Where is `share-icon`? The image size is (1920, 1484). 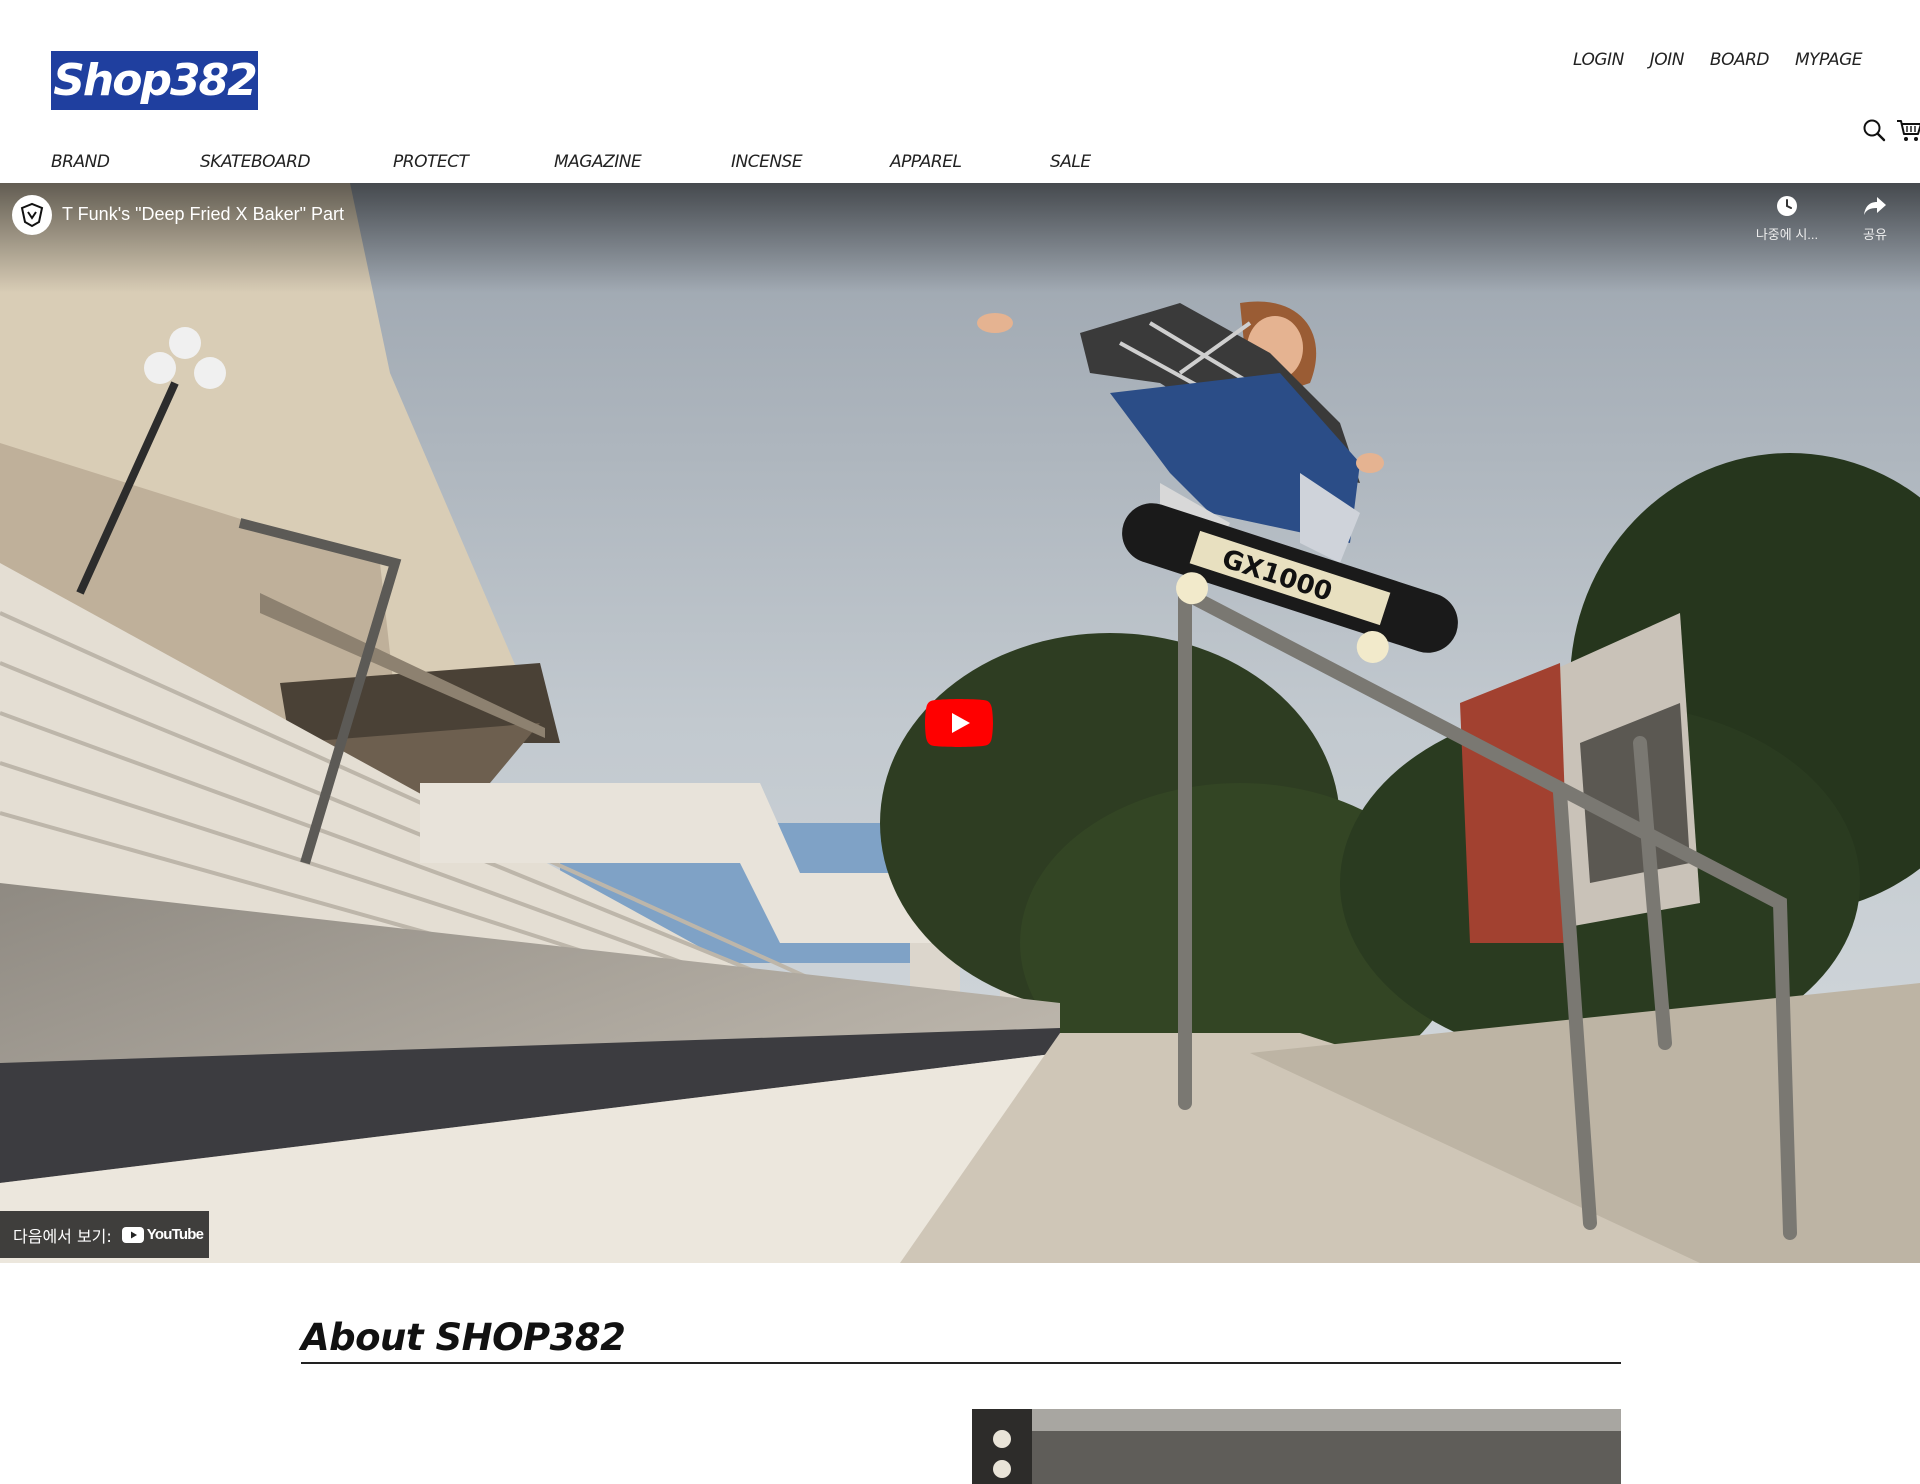
share-icon is located at coordinates (1875, 206).